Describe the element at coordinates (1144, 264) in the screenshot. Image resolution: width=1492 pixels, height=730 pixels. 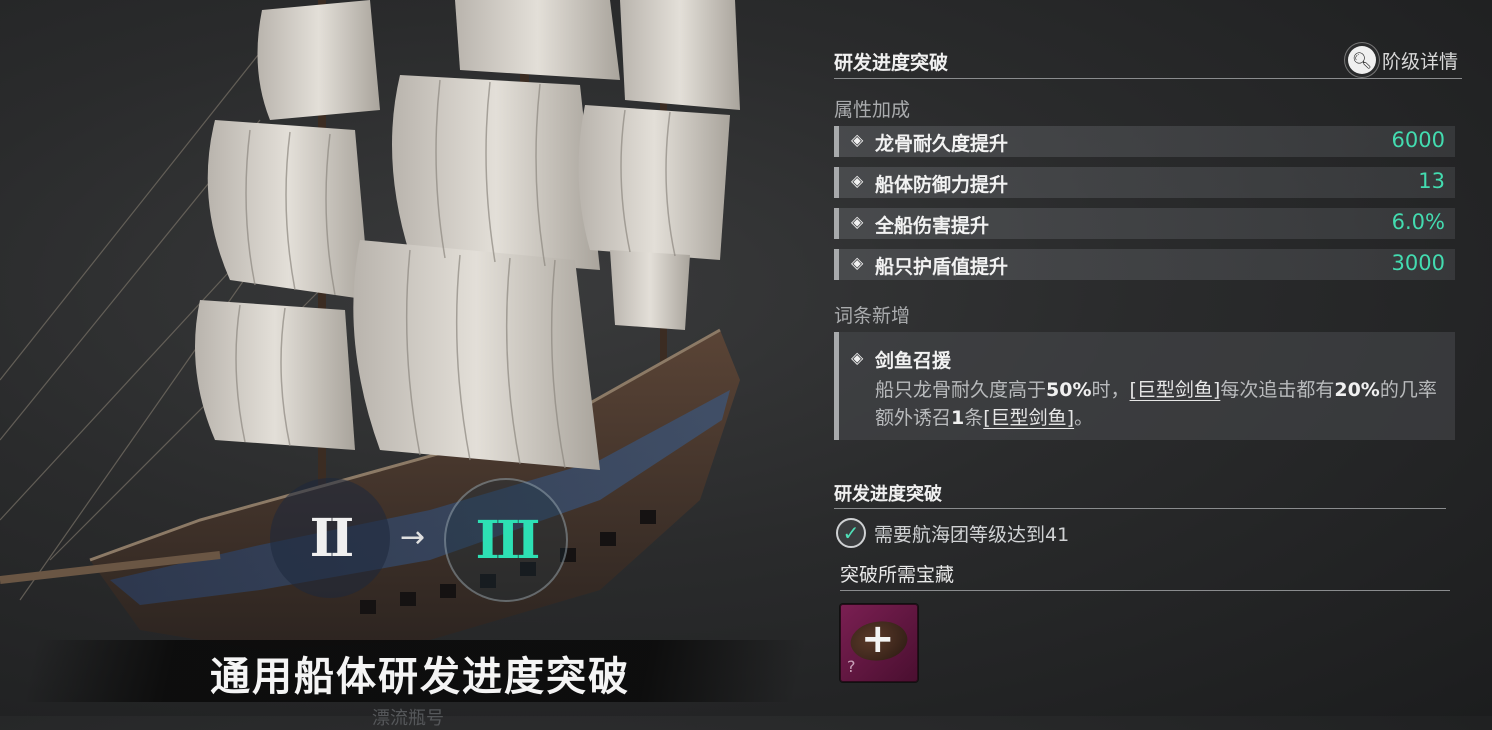
I see `stat-row: ◈ 船只护盾值提升 3000` at that location.